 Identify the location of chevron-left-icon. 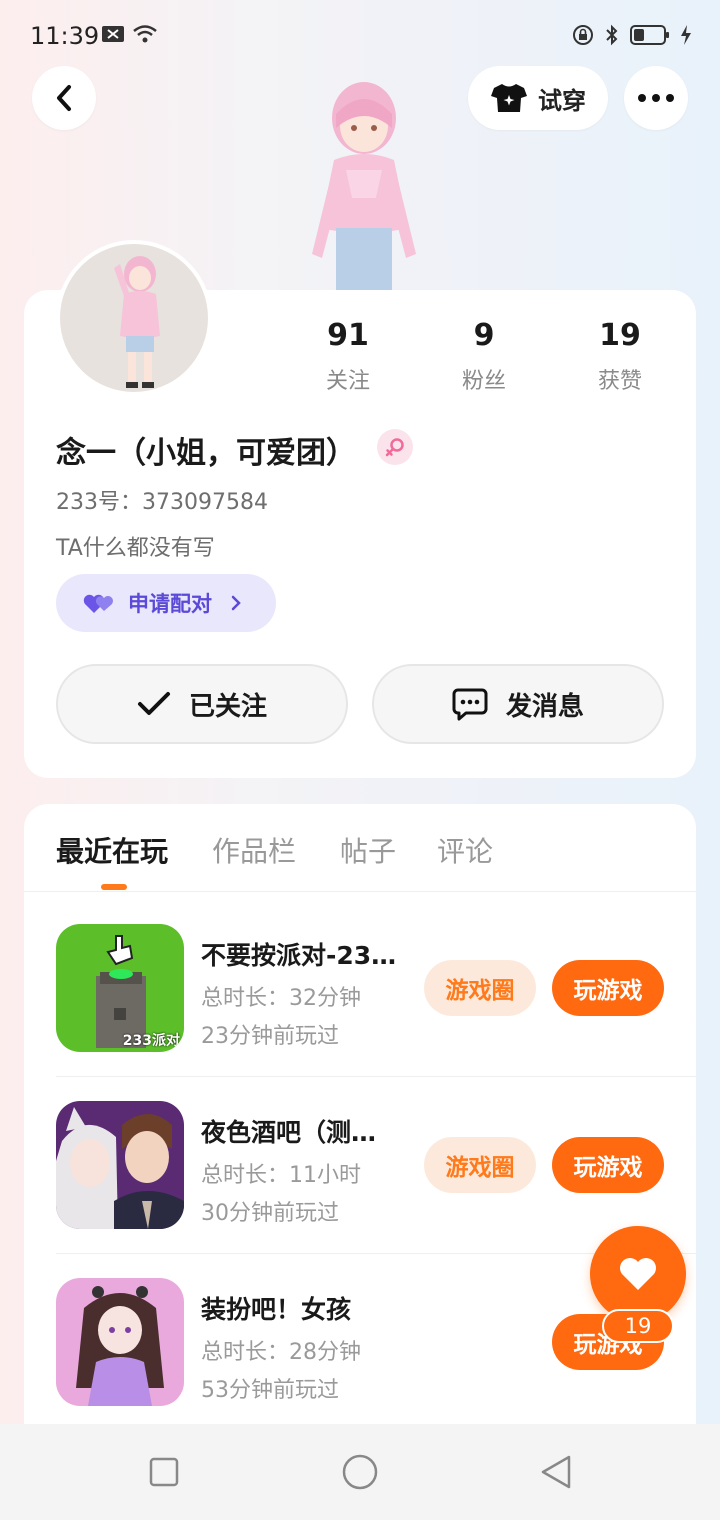
(64, 98).